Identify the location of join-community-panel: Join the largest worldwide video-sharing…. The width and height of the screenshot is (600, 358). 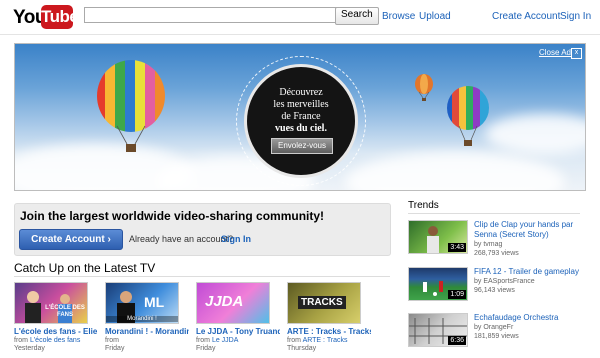
(202, 229).